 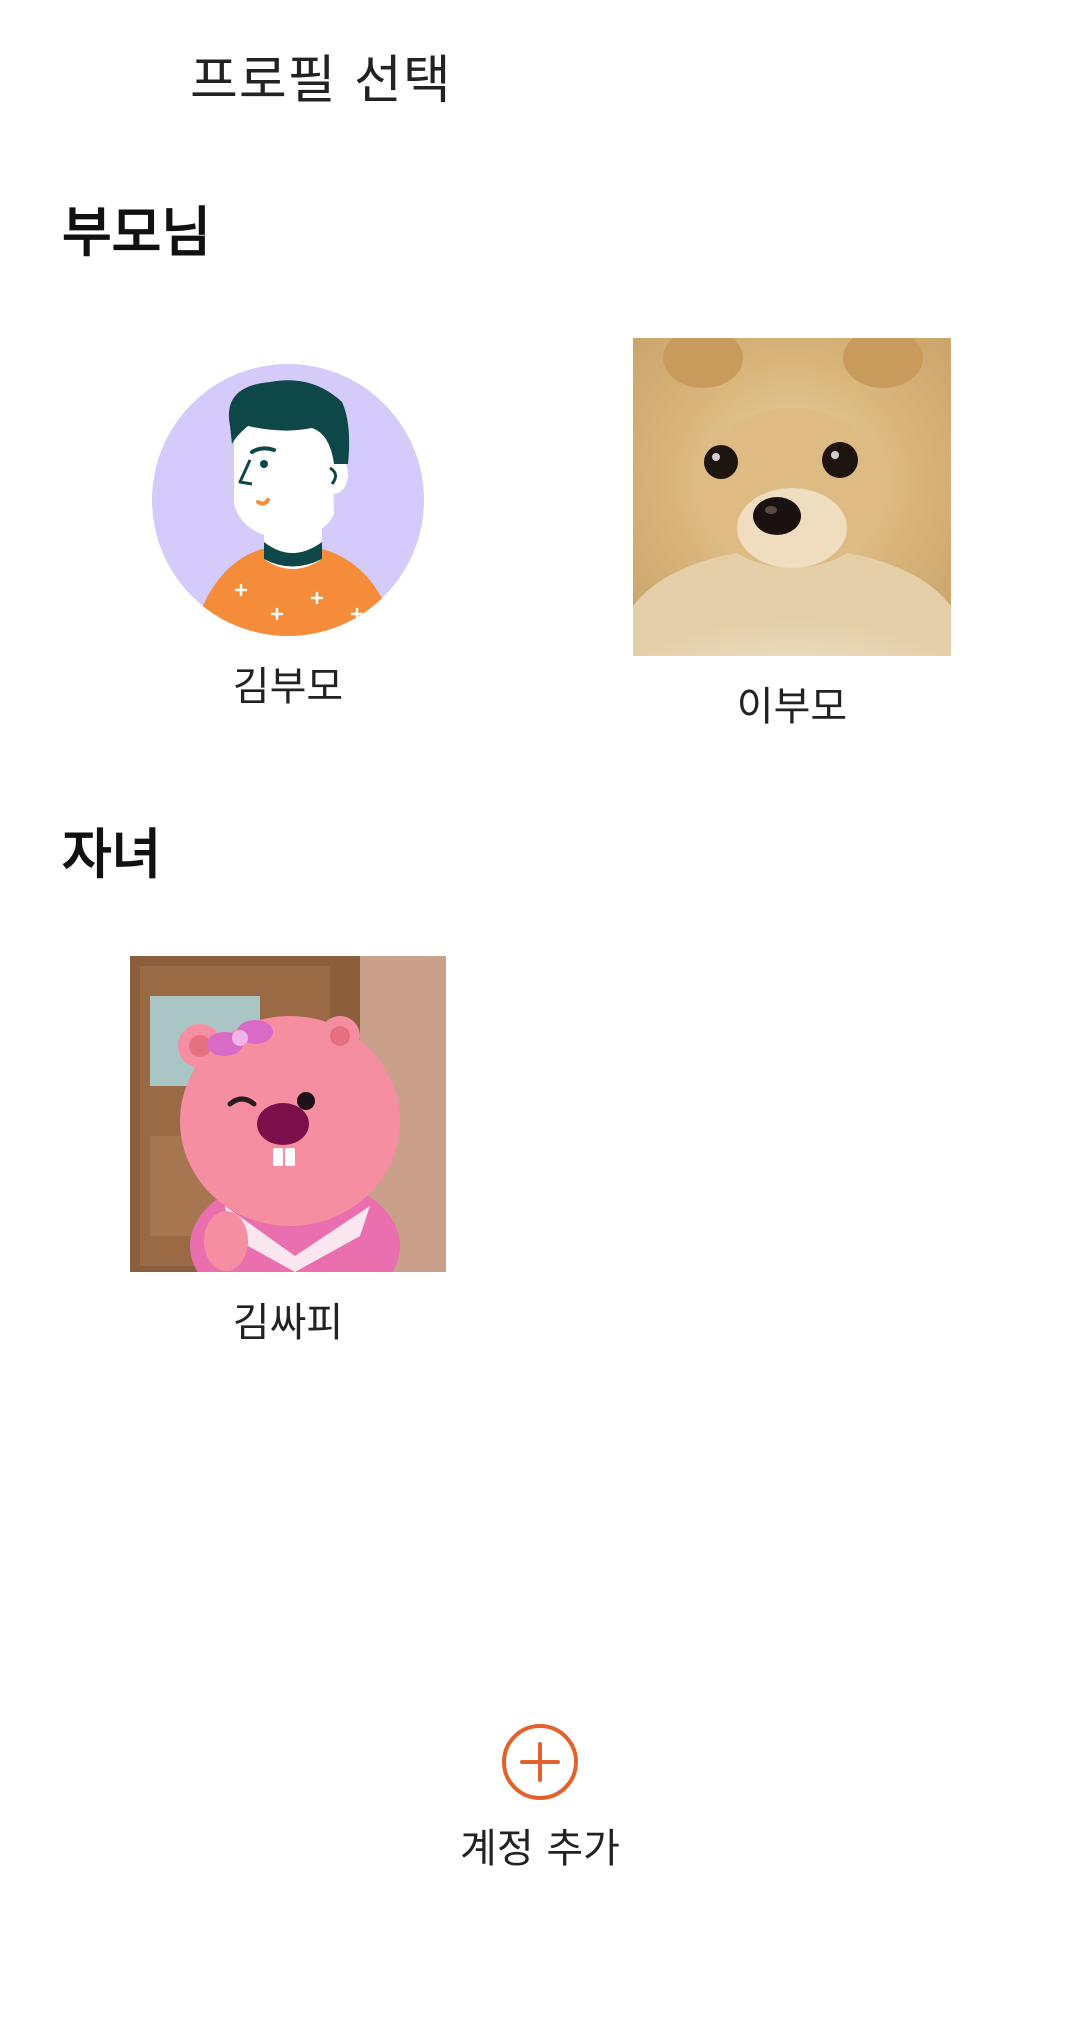 What do you see at coordinates (288, 687) in the screenshot?
I see `profile-name: 김부모` at bounding box center [288, 687].